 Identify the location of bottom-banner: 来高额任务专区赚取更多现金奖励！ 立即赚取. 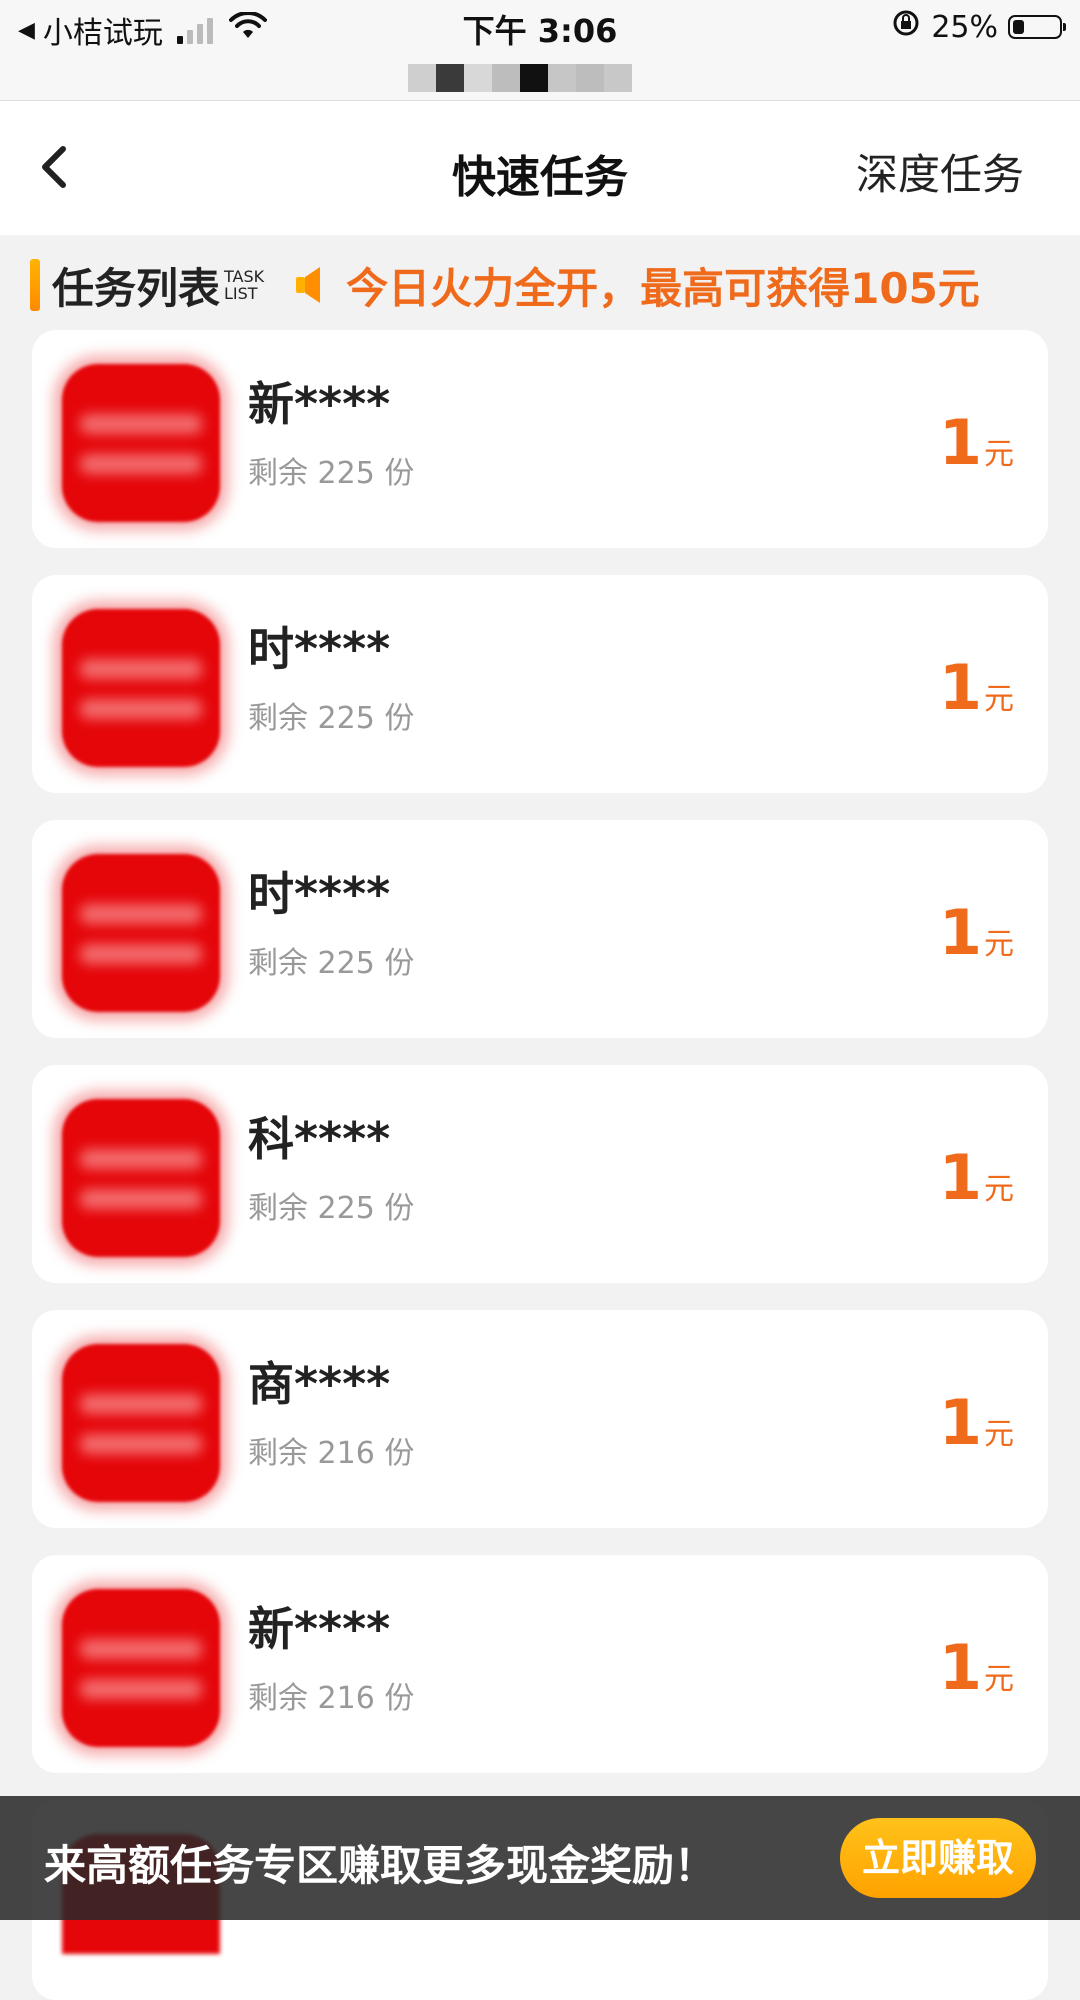
(540, 1858).